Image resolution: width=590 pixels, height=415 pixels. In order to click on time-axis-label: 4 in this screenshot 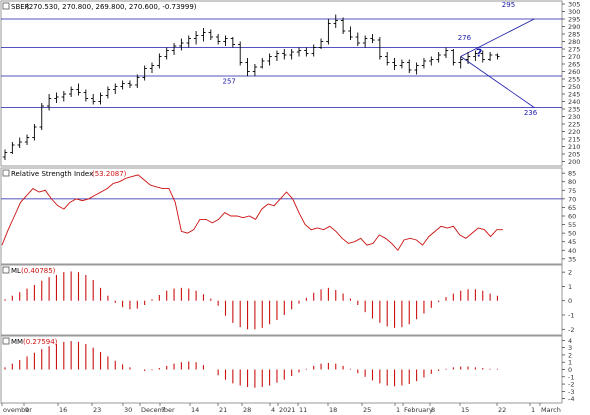, I will do `click(273, 410)`.